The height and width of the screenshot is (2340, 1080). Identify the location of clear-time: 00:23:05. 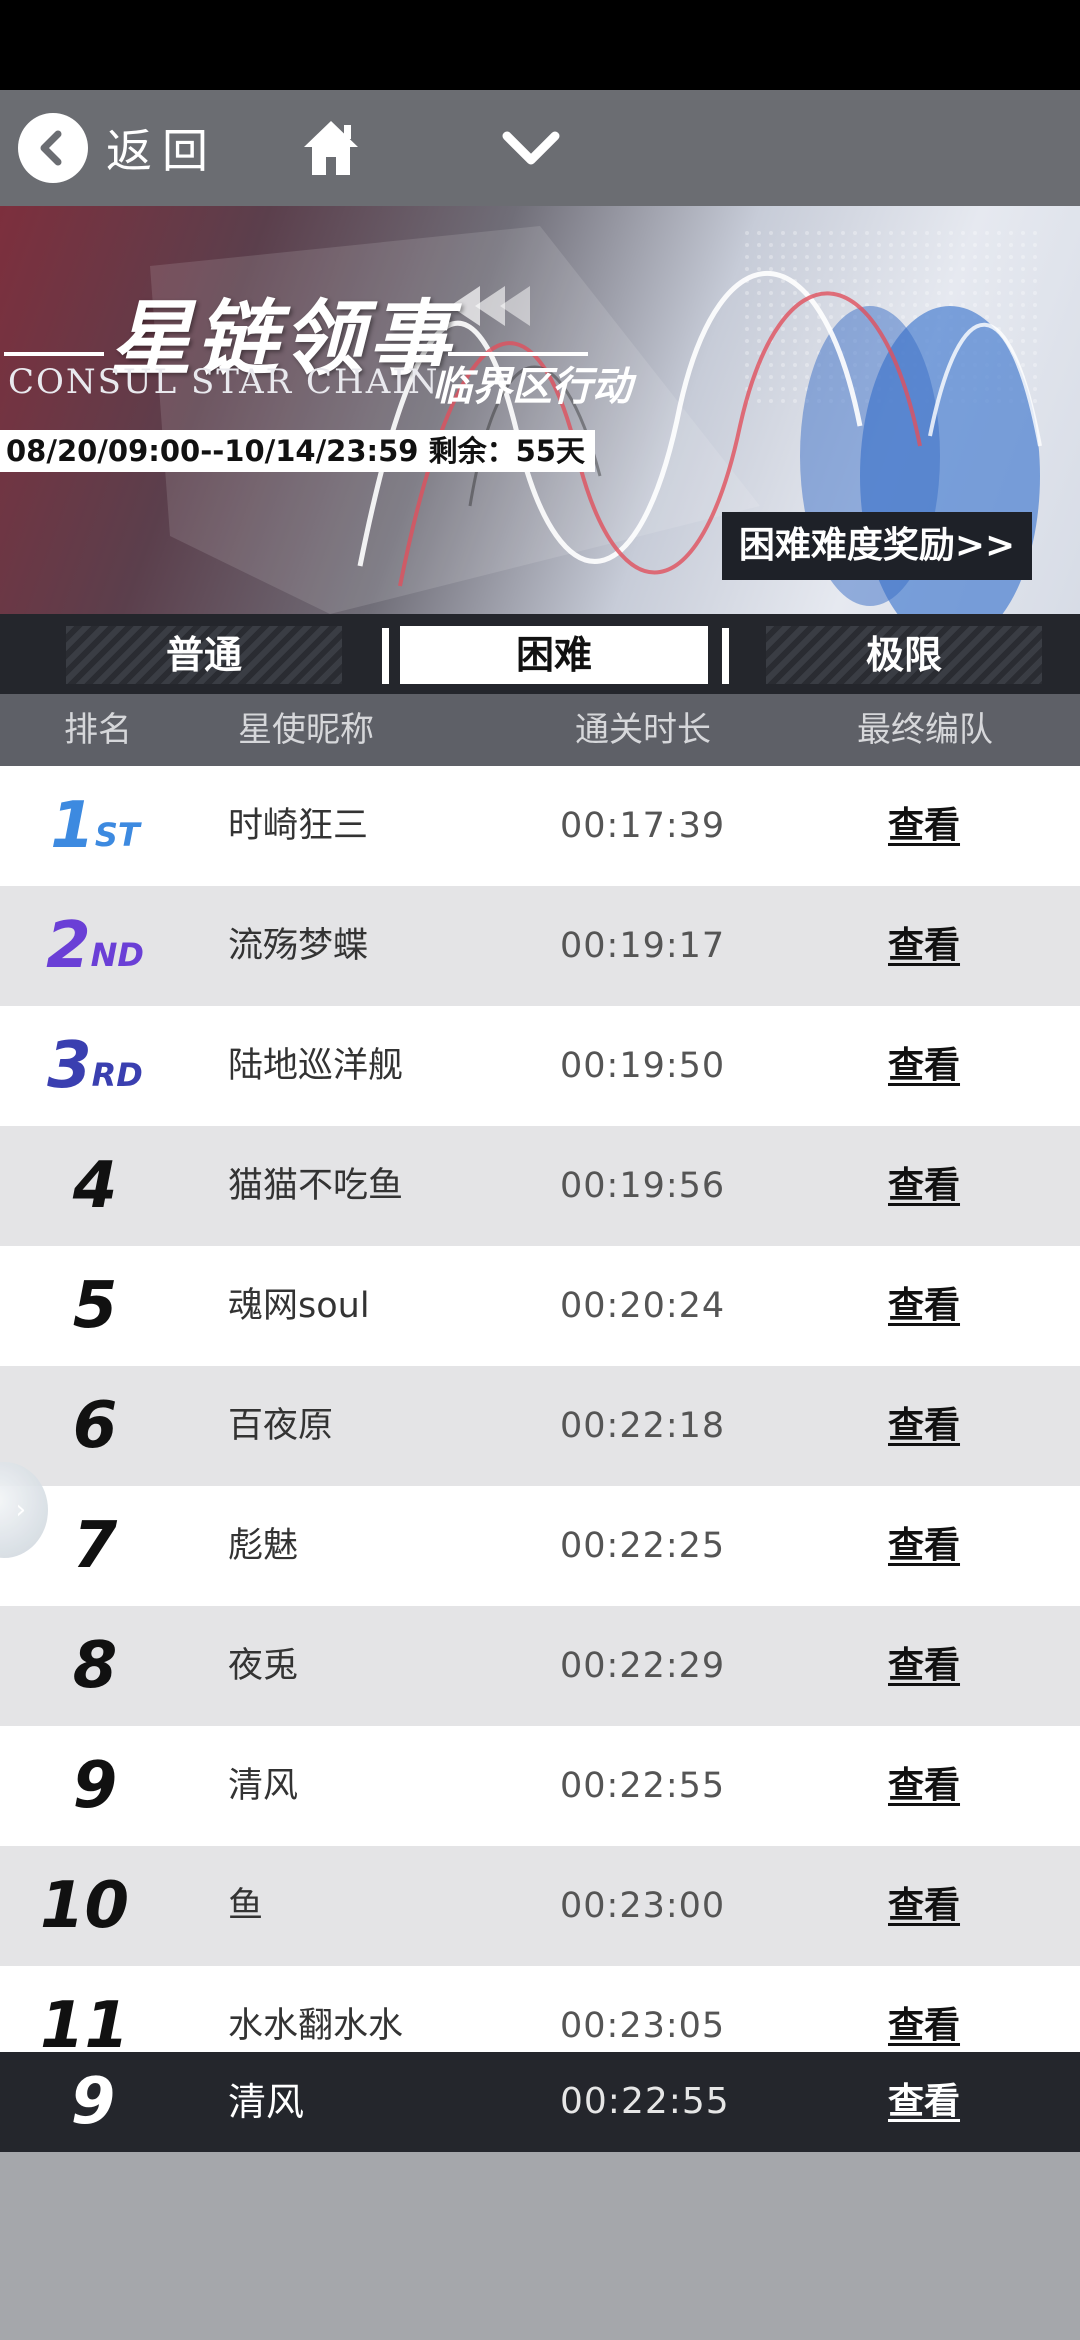
(643, 2026).